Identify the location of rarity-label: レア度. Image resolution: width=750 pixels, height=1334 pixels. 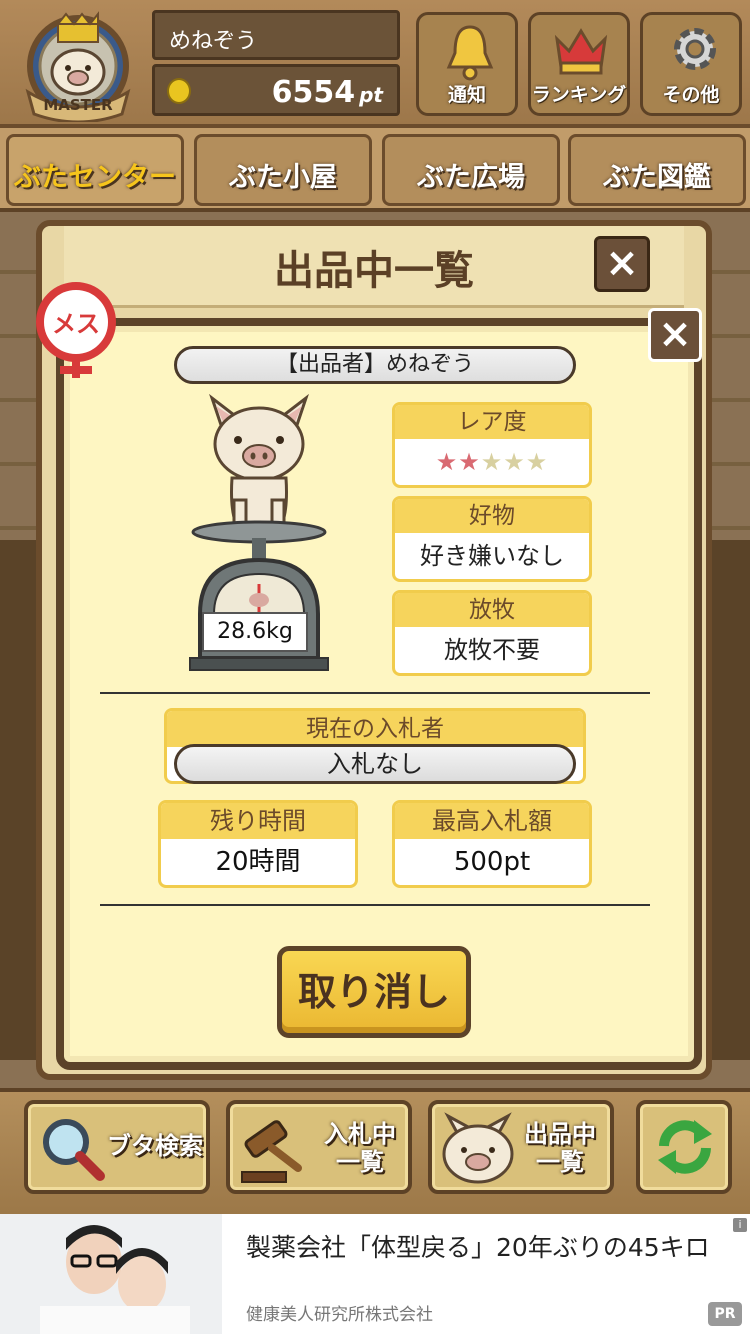
(492, 422).